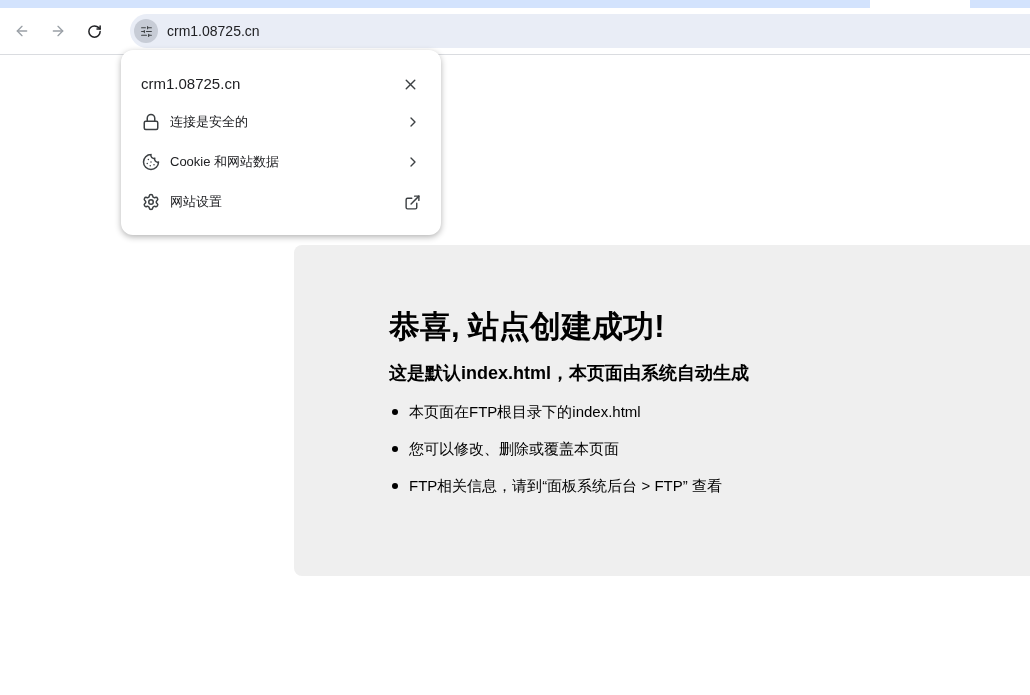 The height and width of the screenshot is (695, 1030). What do you see at coordinates (196, 202) in the screenshot?
I see `menu-item-label: 网站设置` at bounding box center [196, 202].